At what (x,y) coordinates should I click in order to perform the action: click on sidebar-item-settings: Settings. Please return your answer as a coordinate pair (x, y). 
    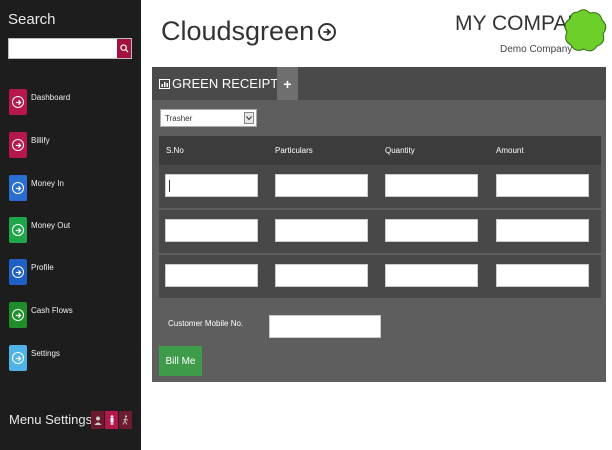
    Looking at the image, I should click on (34, 358).